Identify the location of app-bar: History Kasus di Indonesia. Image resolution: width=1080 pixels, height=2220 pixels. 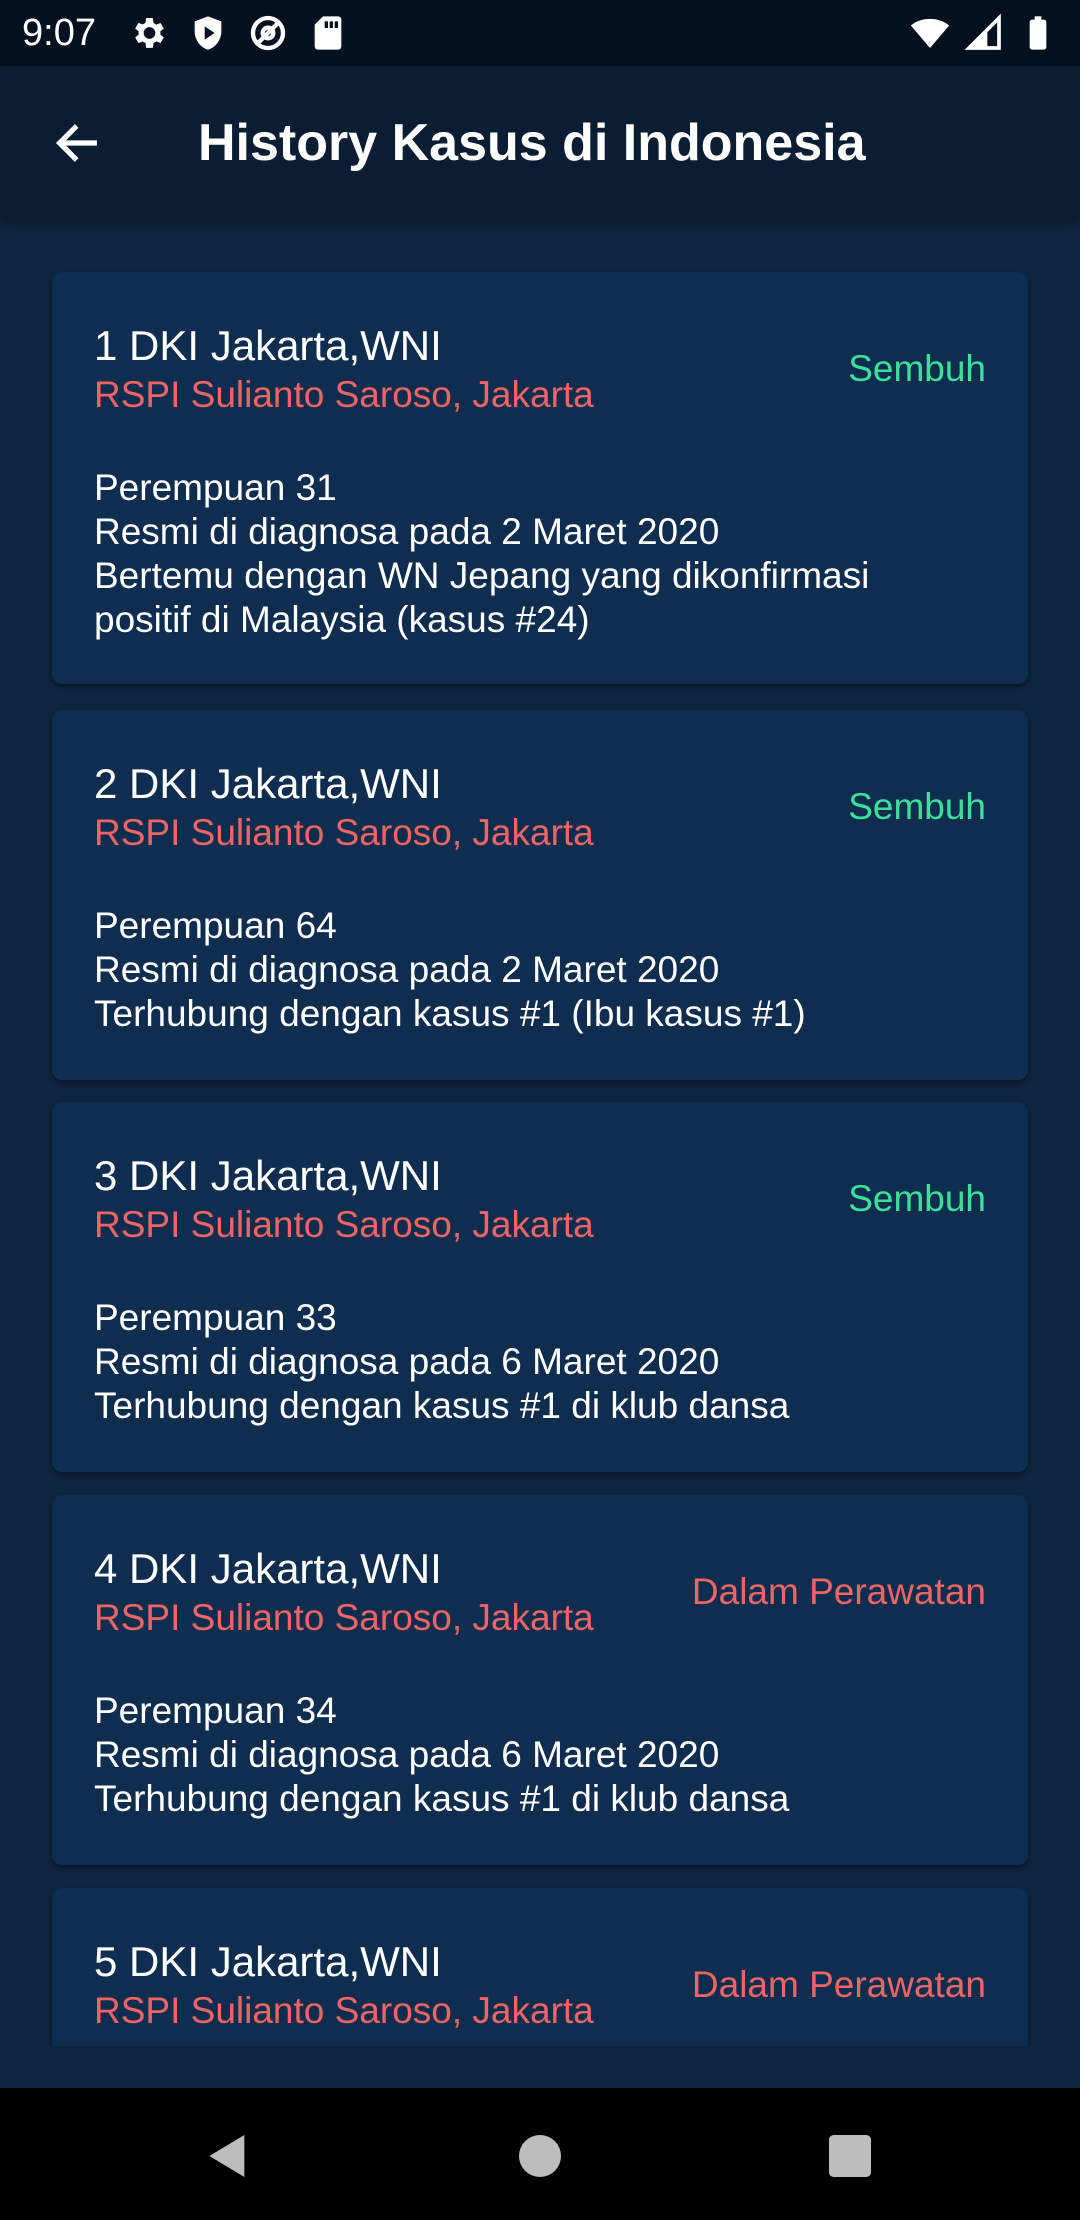
(540, 143).